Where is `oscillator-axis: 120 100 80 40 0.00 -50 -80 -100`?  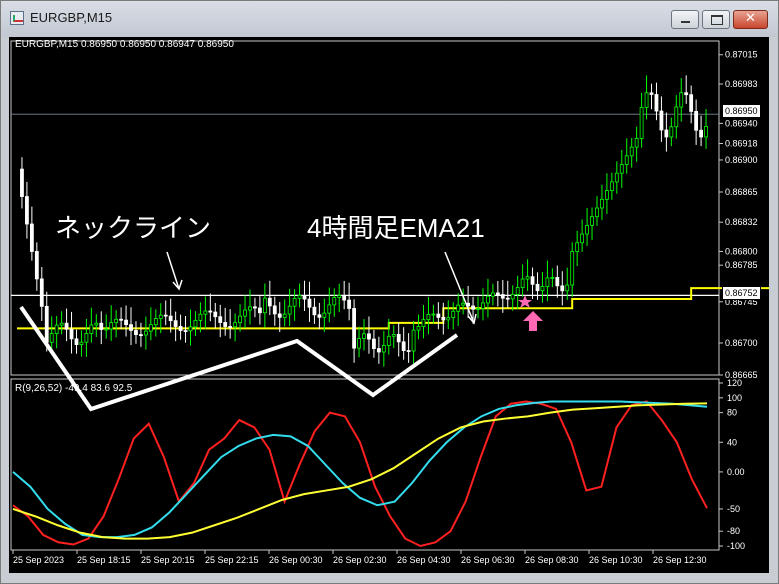
oscillator-axis: 120 100 80 40 0.00 -50 -80 -100 is located at coordinates (732, 464).